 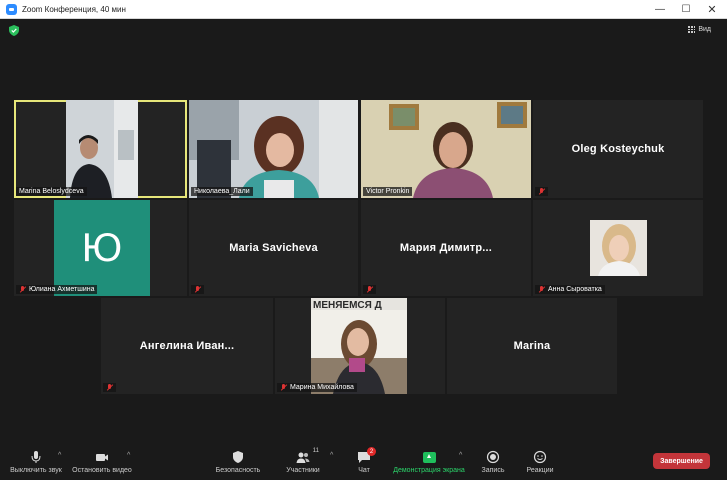 I want to click on participant-display-name: Marina, so click(x=532, y=346).